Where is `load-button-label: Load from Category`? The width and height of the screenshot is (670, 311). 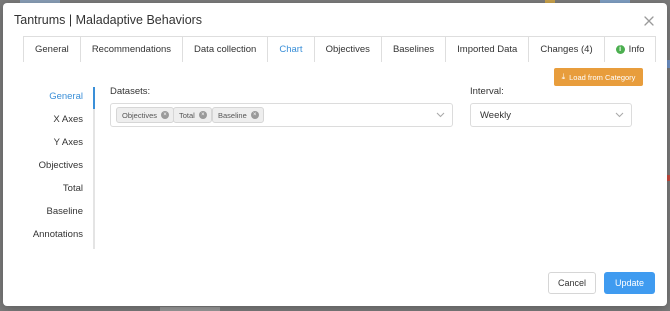
load-button-label: Load from Category is located at coordinates (602, 77).